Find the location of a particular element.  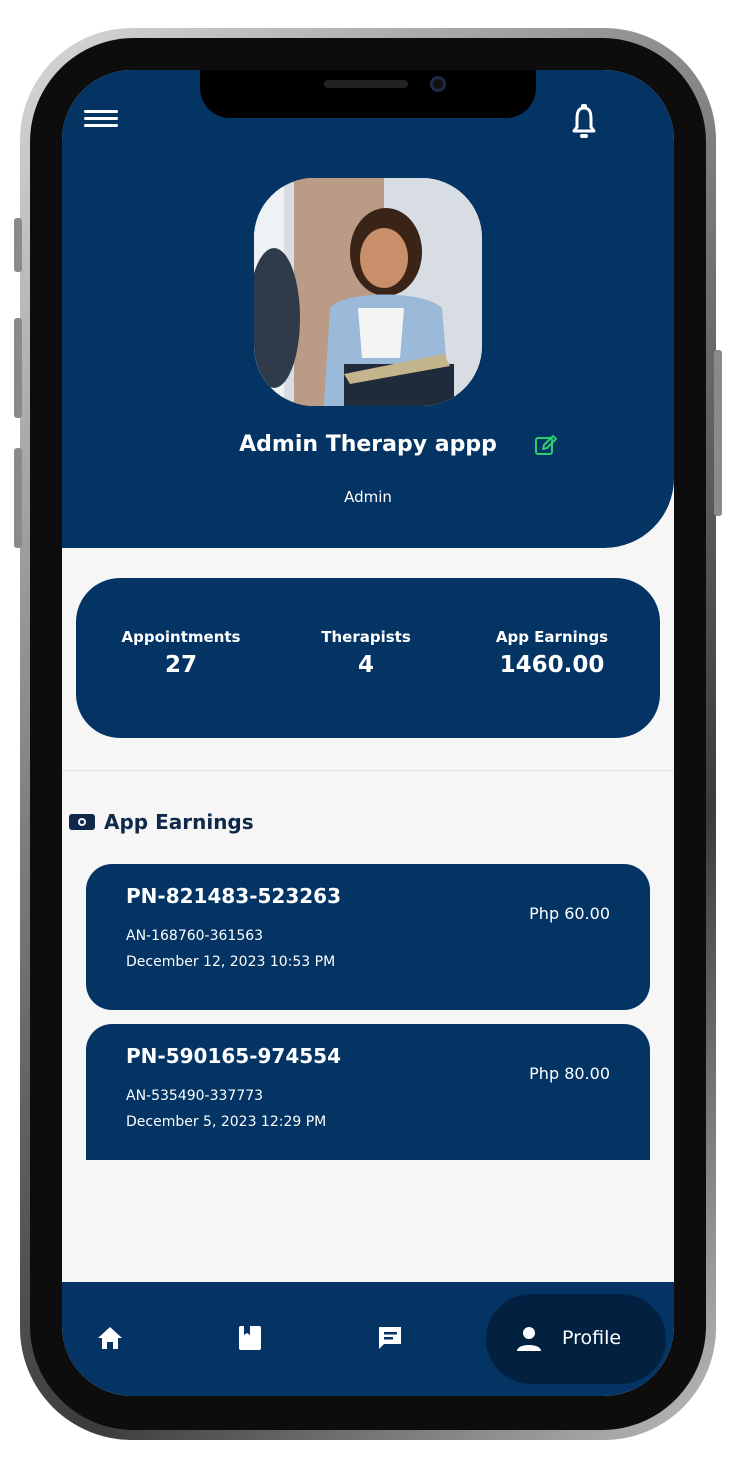

stat-app-earnings: App Earnings 1460.00 is located at coordinates (552, 653).